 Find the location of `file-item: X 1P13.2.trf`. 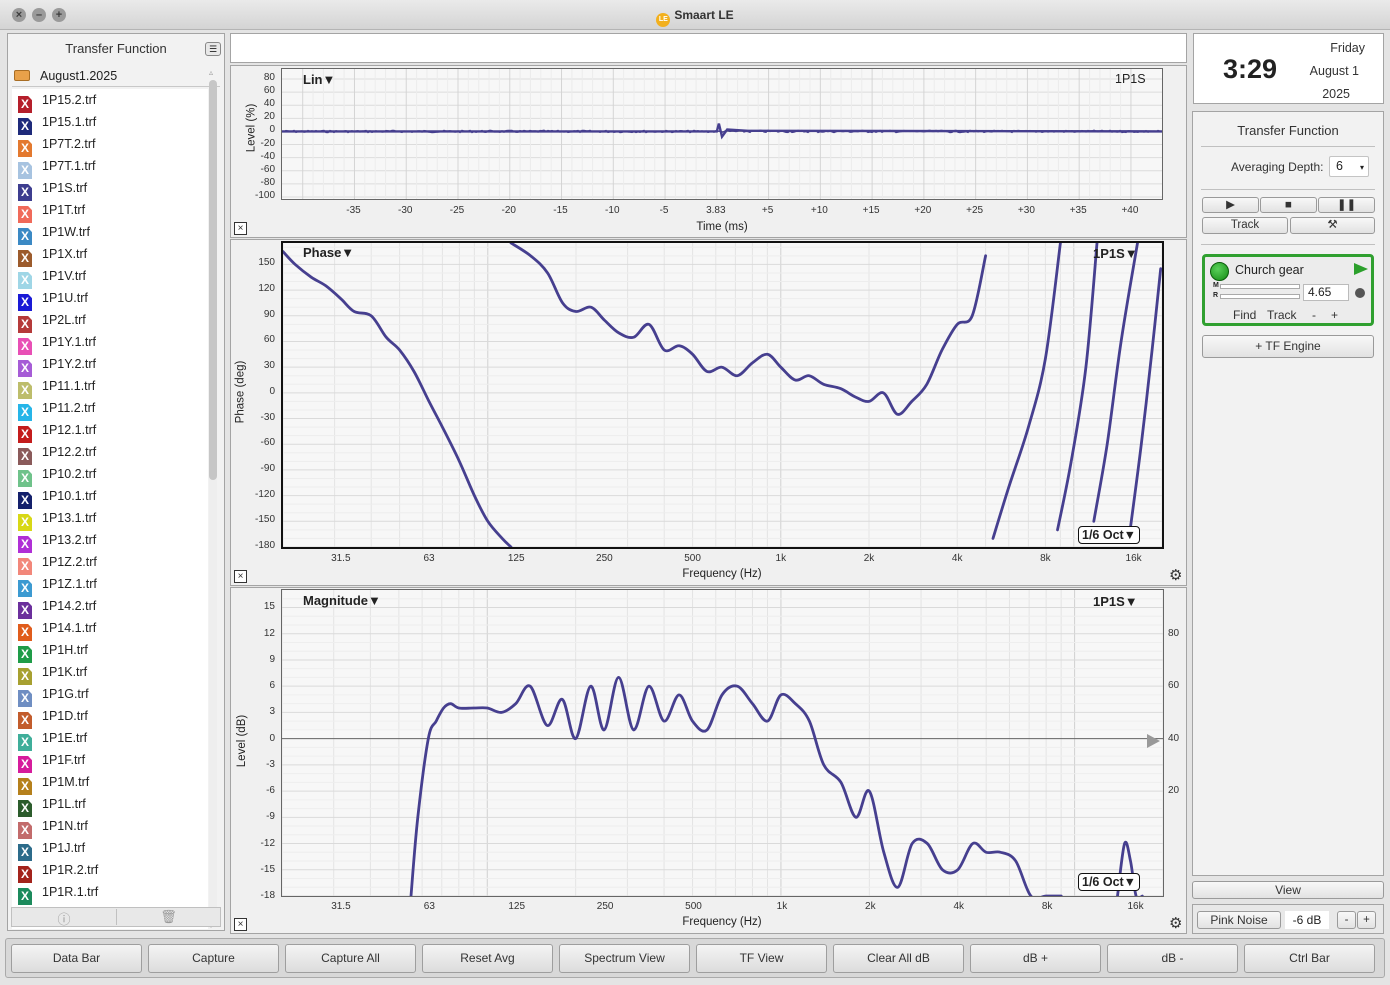

file-item: X 1P13.2.trf is located at coordinates (110, 541).